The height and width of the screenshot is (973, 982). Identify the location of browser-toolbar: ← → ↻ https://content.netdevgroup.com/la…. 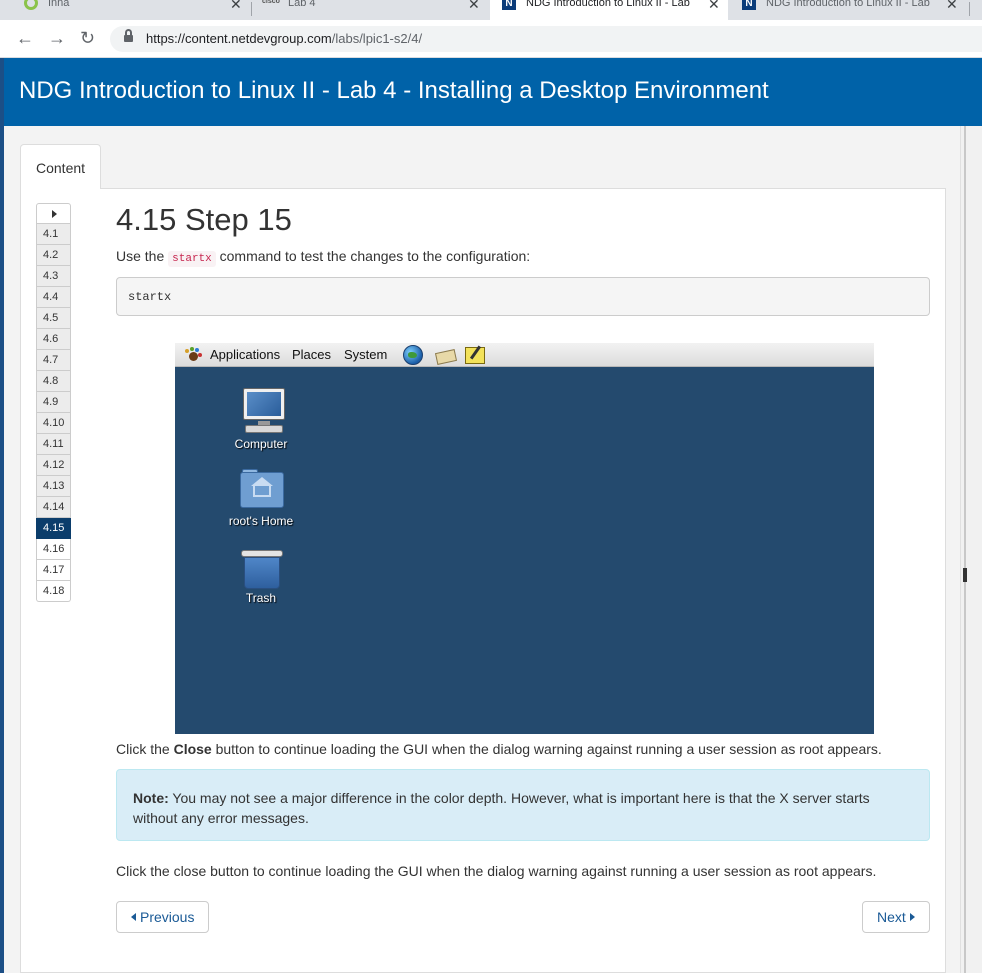
(491, 39).